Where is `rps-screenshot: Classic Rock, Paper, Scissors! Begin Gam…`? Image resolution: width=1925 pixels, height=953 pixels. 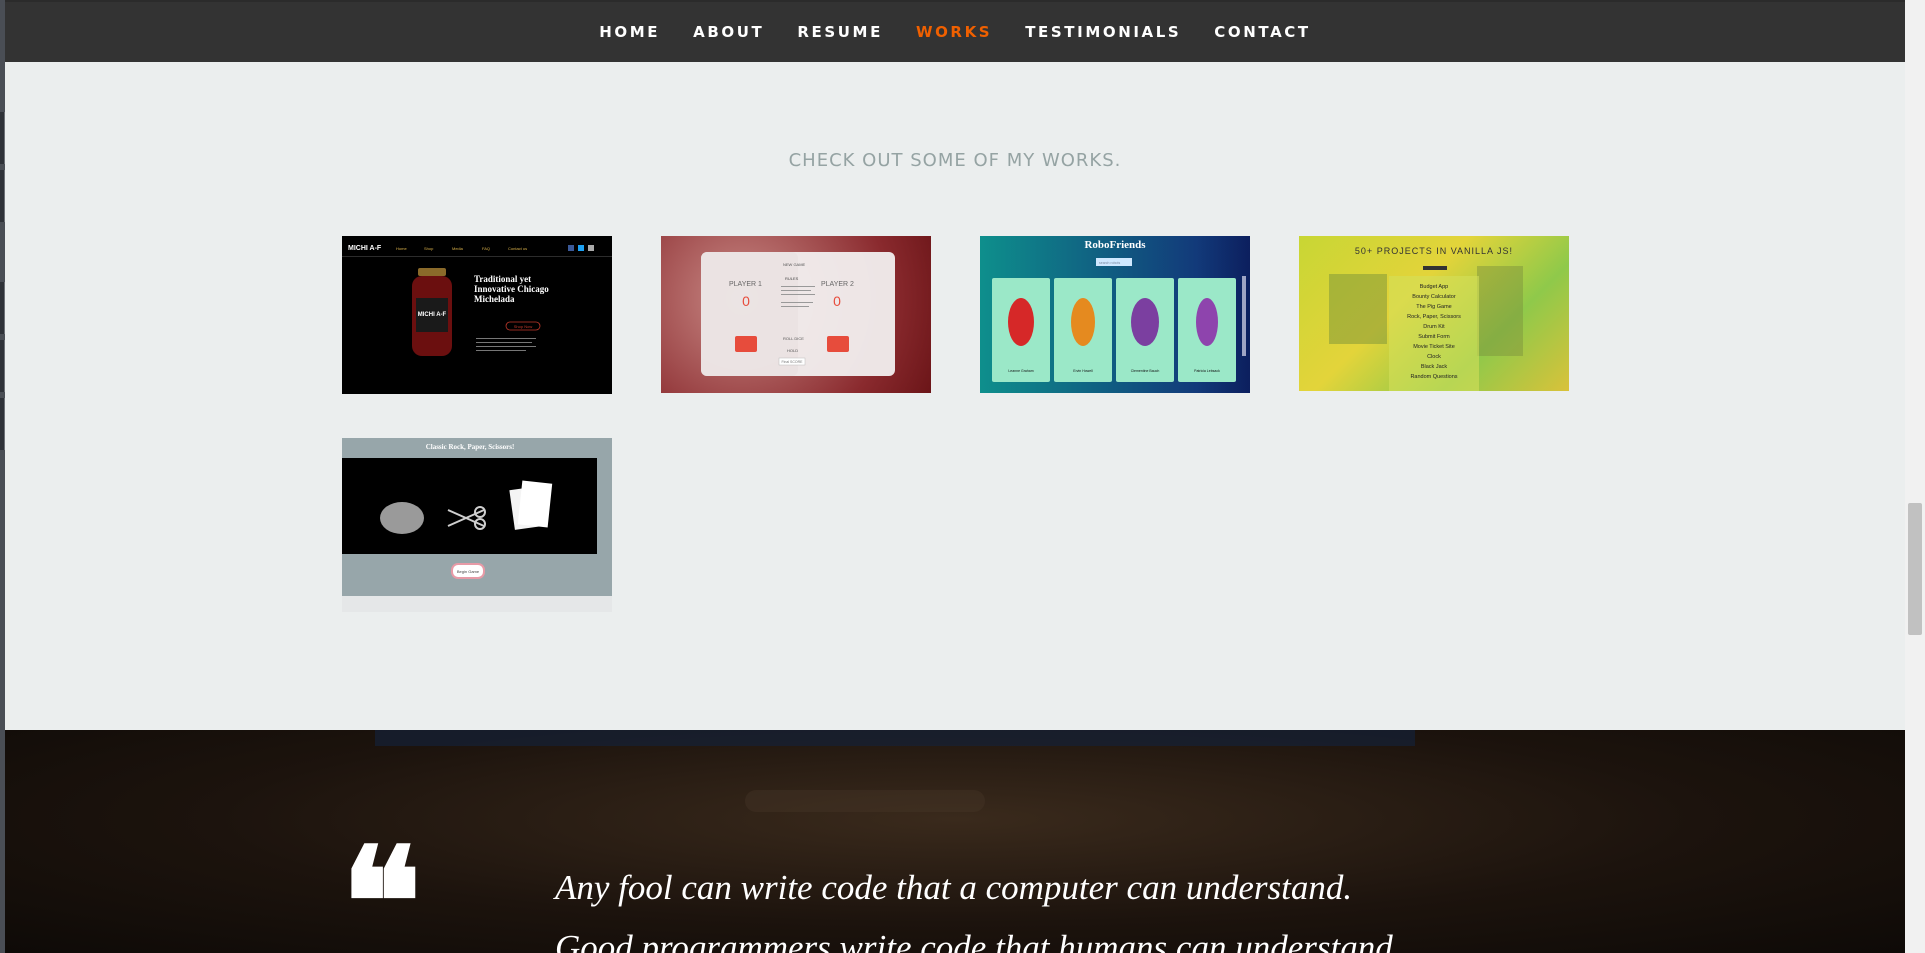
rps-screenshot: Classic Rock, Paper, Scissors! Begin Gam… is located at coordinates (469, 511).